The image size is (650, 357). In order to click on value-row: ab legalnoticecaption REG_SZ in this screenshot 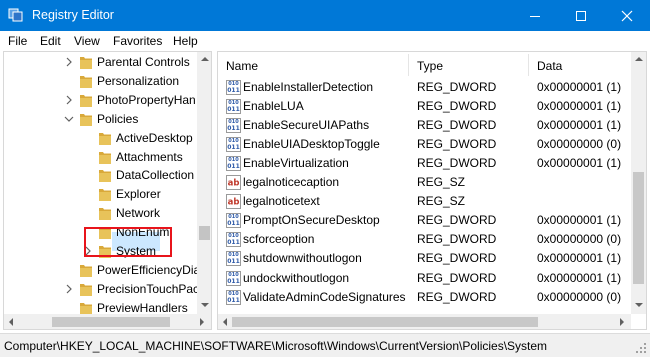, I will do `click(423, 182)`.